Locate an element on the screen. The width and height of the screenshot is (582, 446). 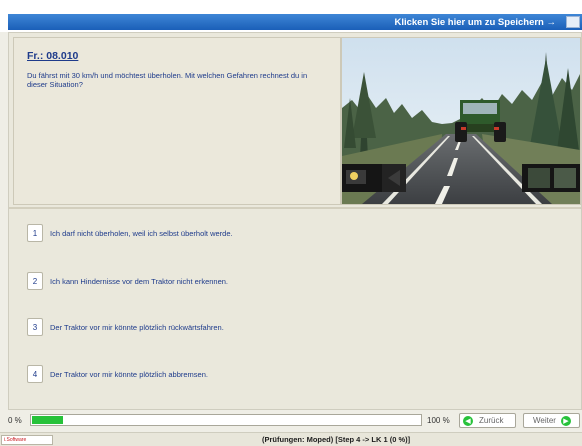
progress-fill is located at coordinates (47, 420).